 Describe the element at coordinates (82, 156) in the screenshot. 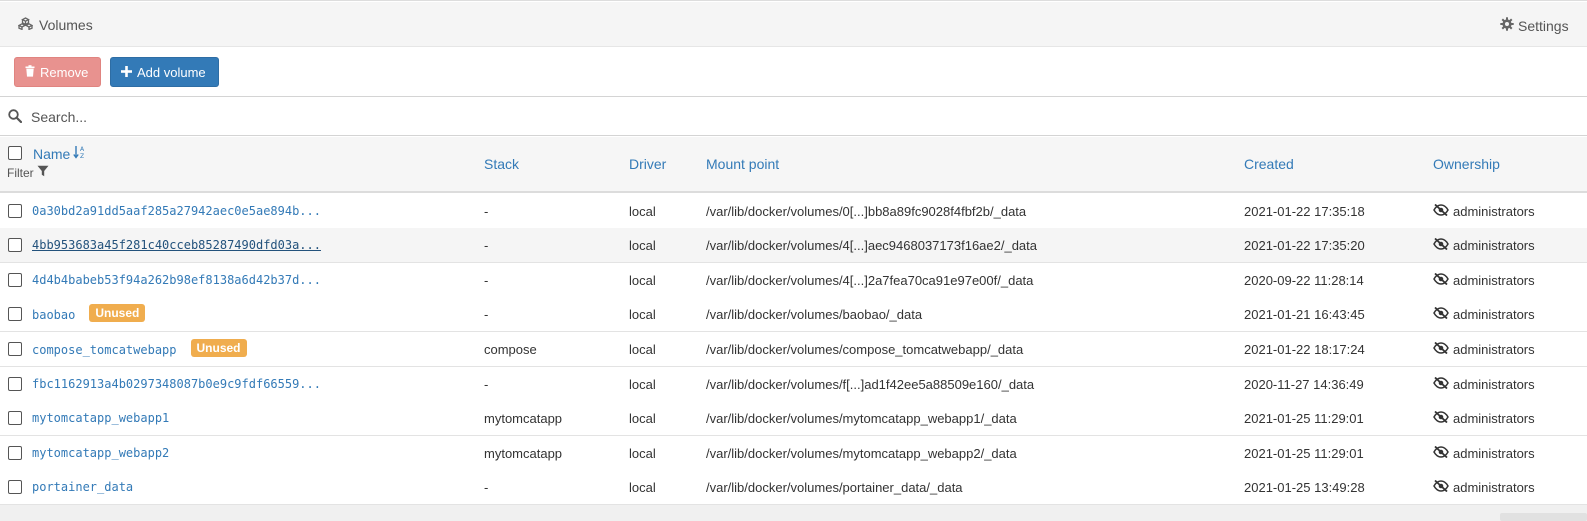

I see `svg-text: Z` at that location.